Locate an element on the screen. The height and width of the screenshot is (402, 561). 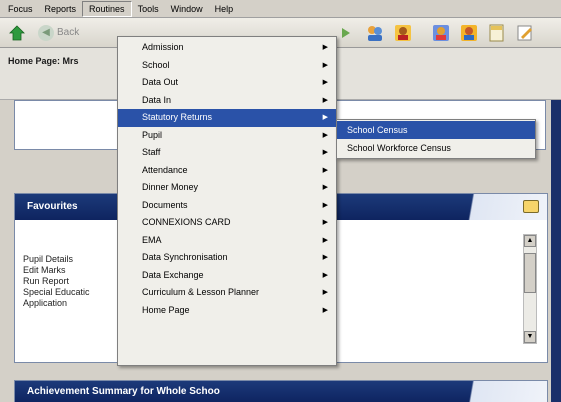
people-icon is located at coordinates (375, 33).